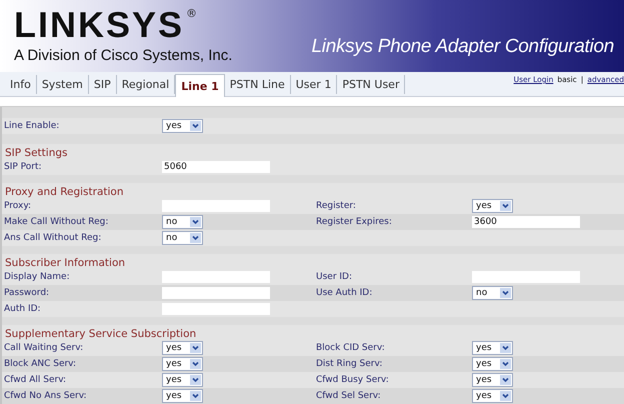 This screenshot has height=404, width=624. I want to click on section-heading: Supplementary Service Subscription, so click(313, 332).